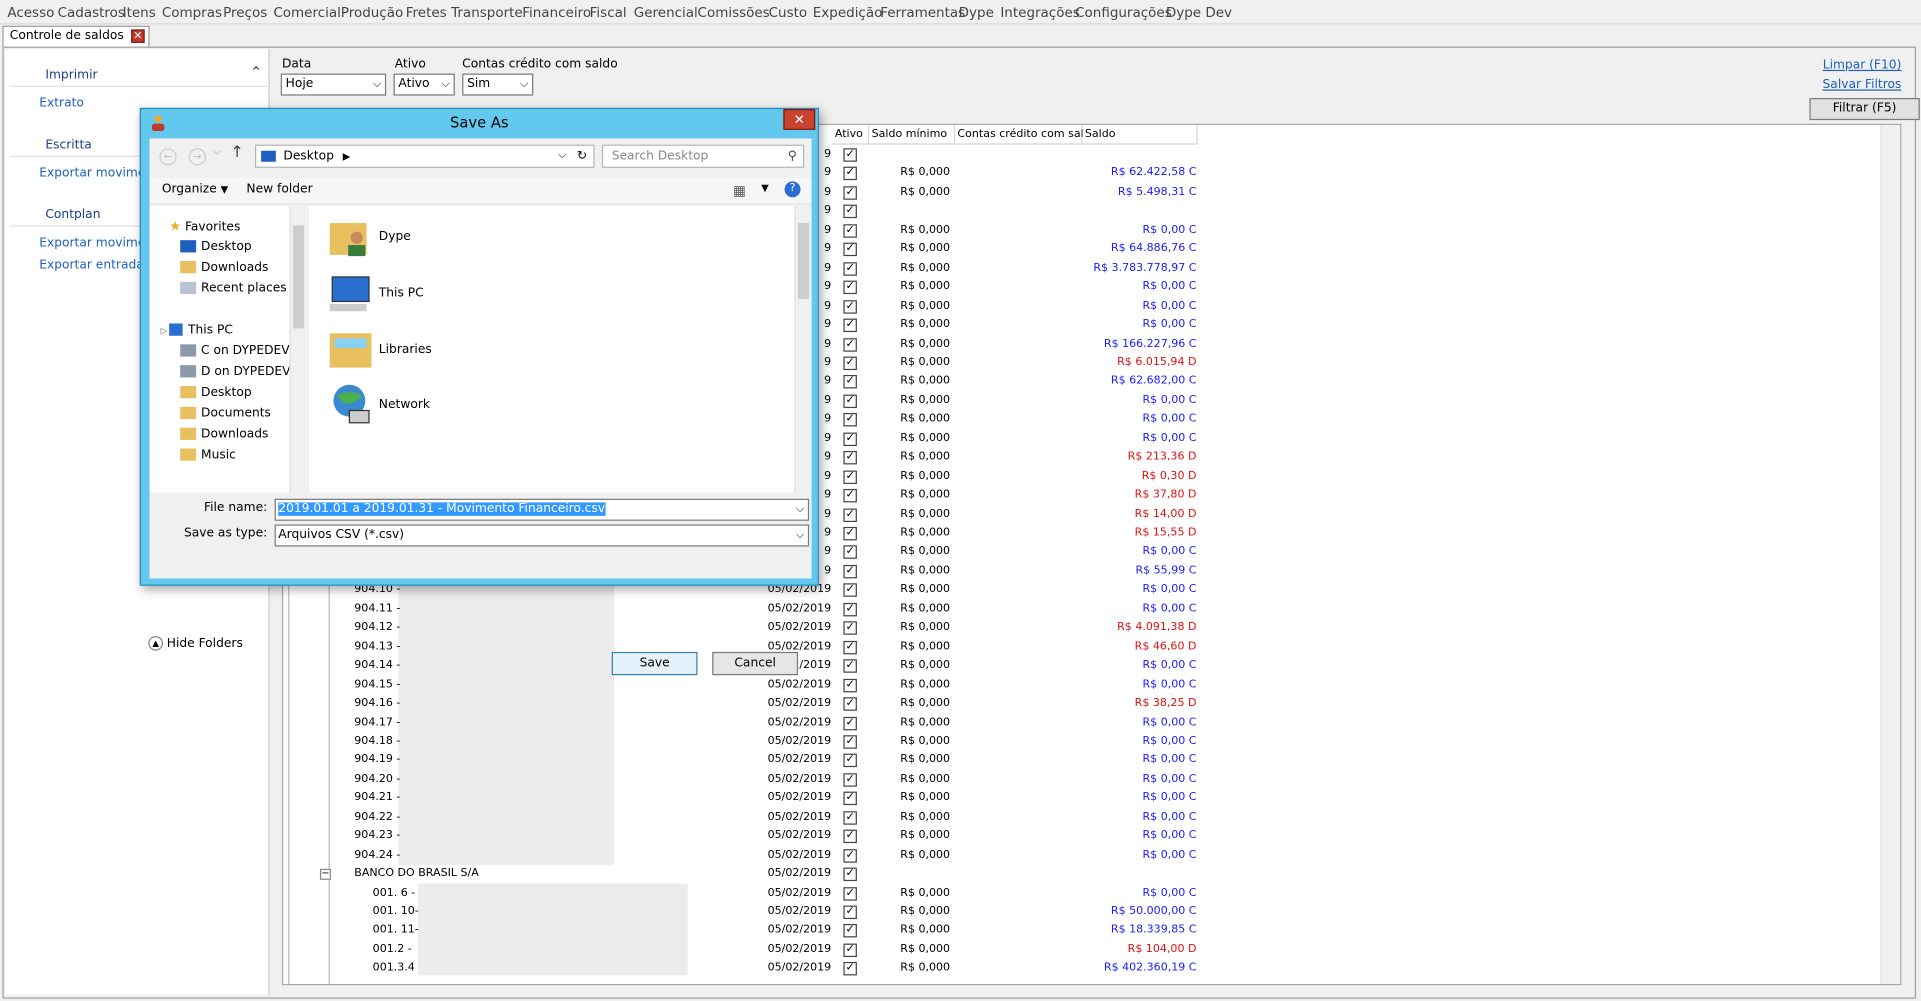 The width and height of the screenshot is (1921, 1001). What do you see at coordinates (164, 331) in the screenshot?
I see `chevron-right-icon: ▷` at bounding box center [164, 331].